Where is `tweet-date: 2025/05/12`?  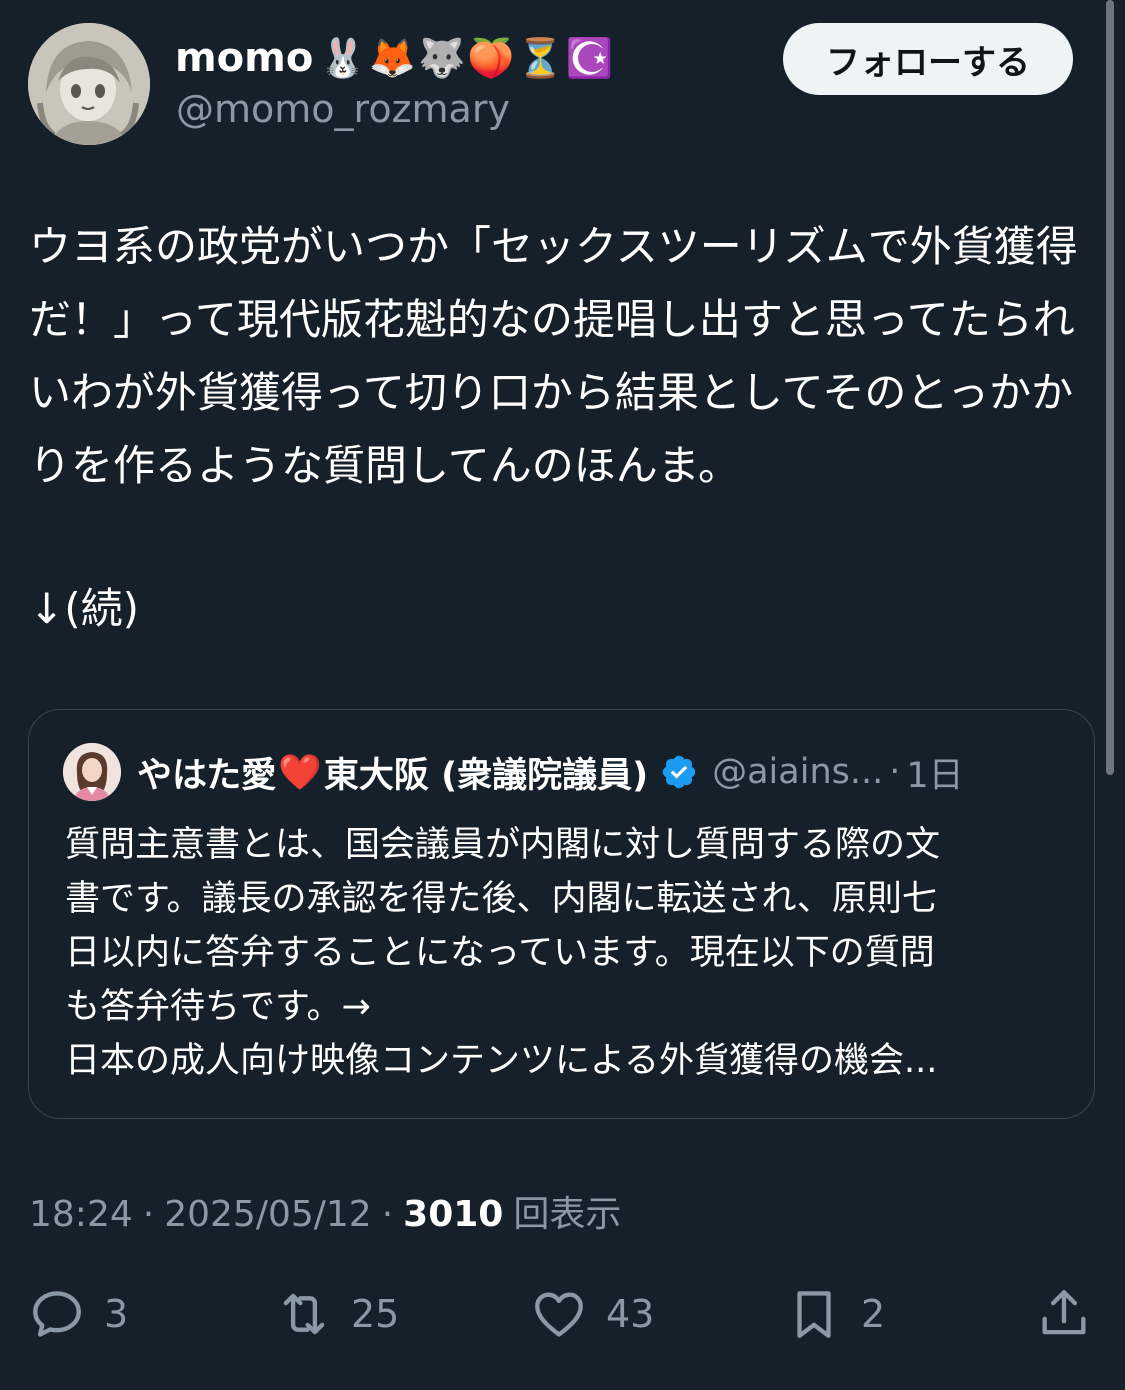 tweet-date: 2025/05/12 is located at coordinates (268, 1215).